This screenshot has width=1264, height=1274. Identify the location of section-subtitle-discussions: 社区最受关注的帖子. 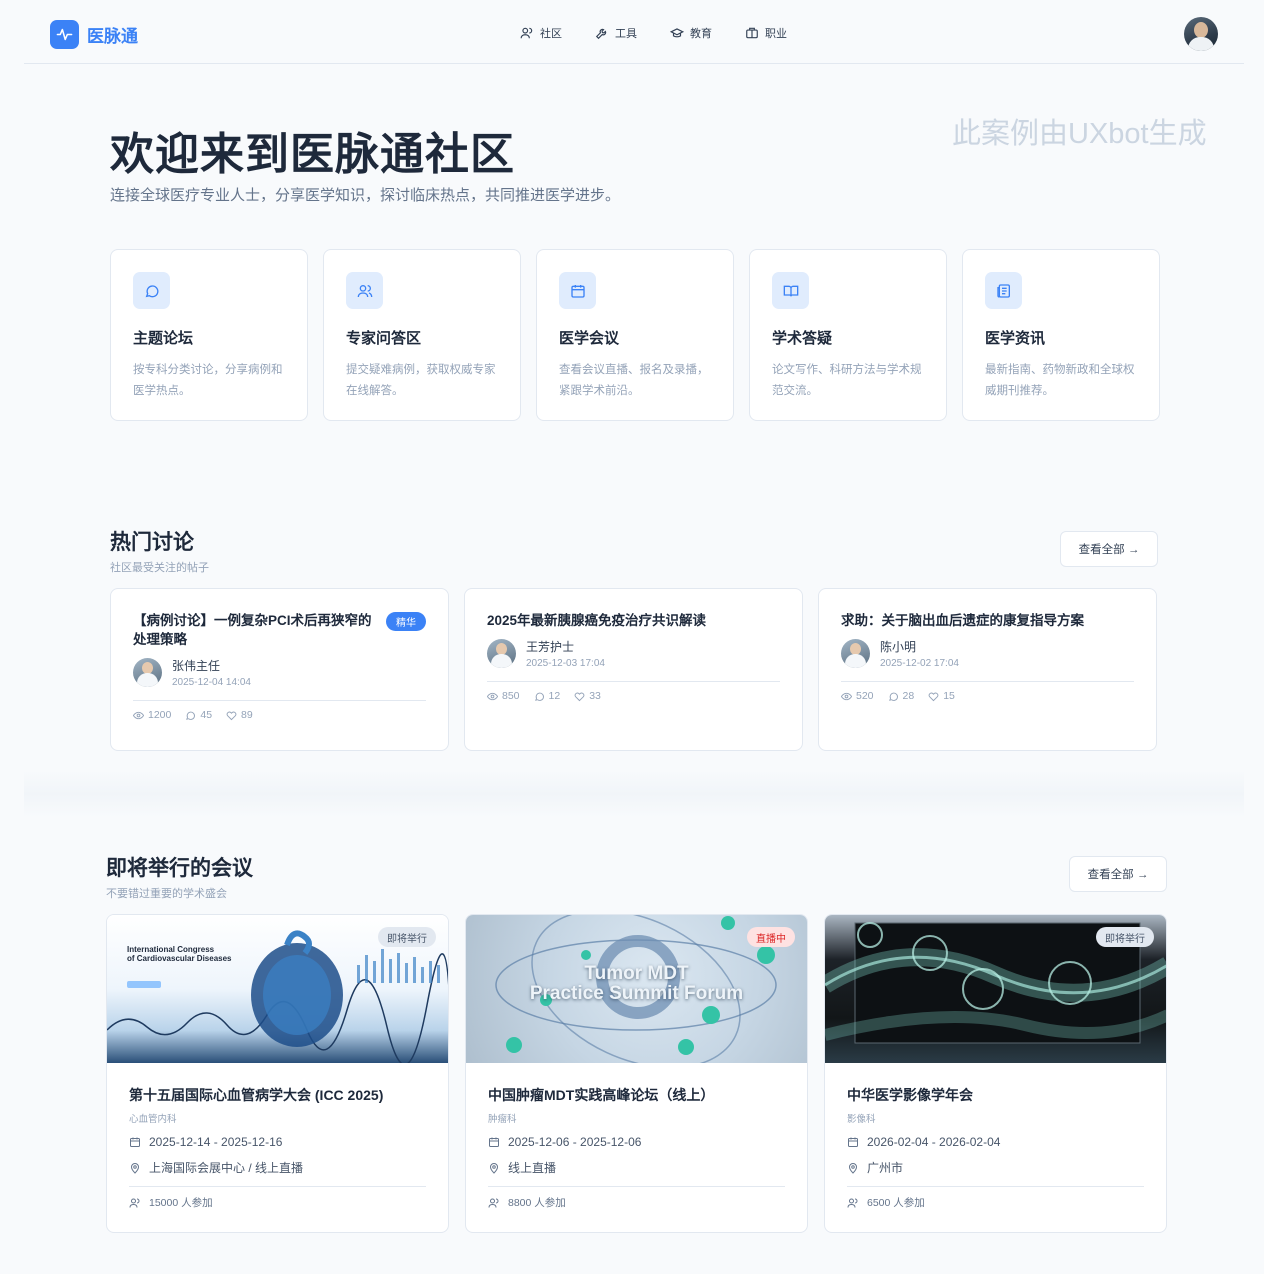
(159, 568).